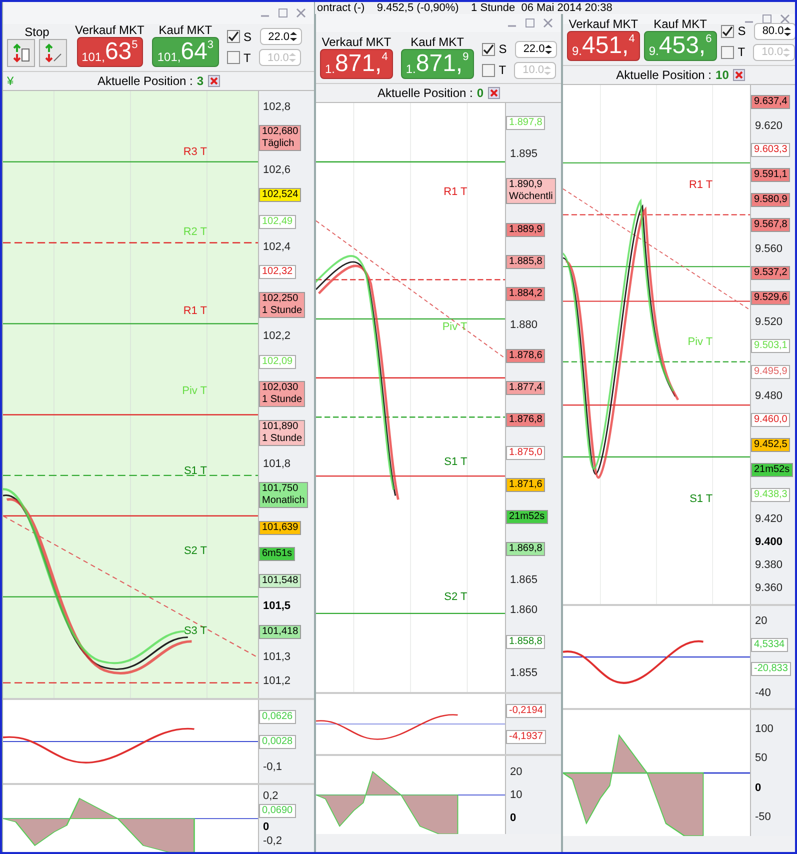 This screenshot has height=854, width=797. Describe the element at coordinates (280, 138) in the screenshot. I see `price-tag: 102,680 Täglich` at that location.